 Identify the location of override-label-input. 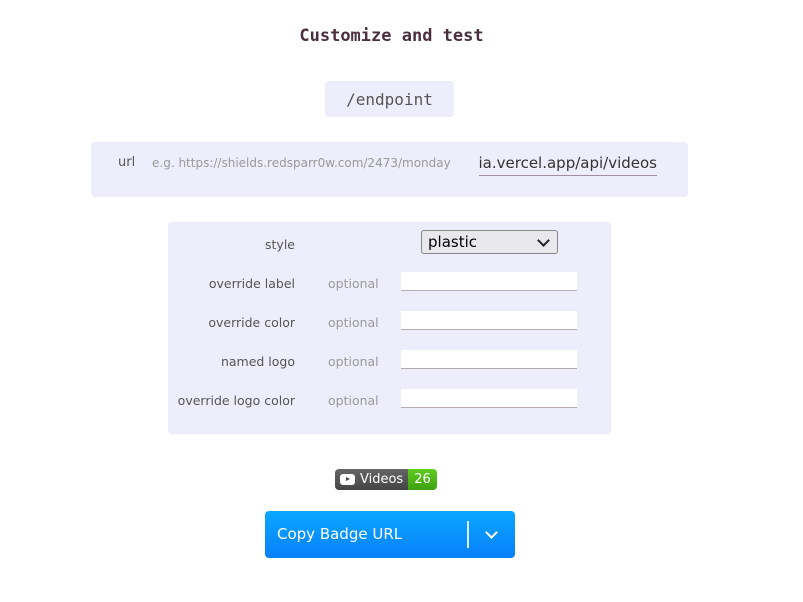
(489, 281).